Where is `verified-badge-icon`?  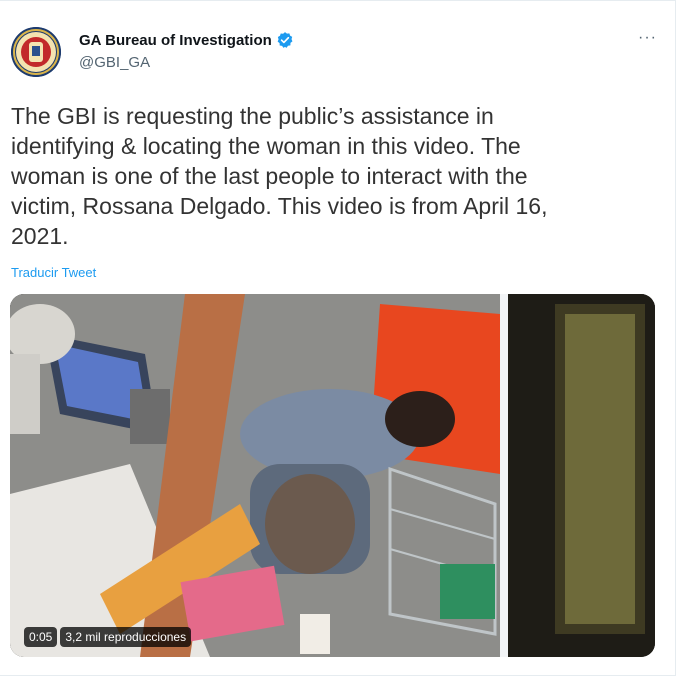 verified-badge-icon is located at coordinates (285, 40).